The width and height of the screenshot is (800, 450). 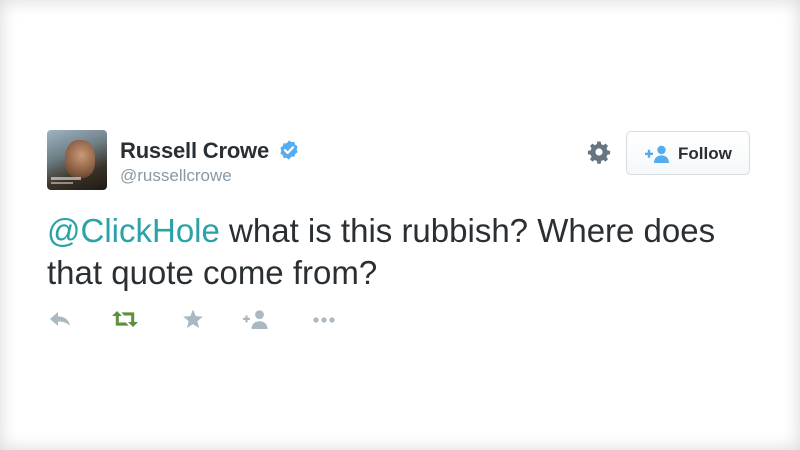 What do you see at coordinates (125, 319) in the screenshot?
I see `retweet-icon` at bounding box center [125, 319].